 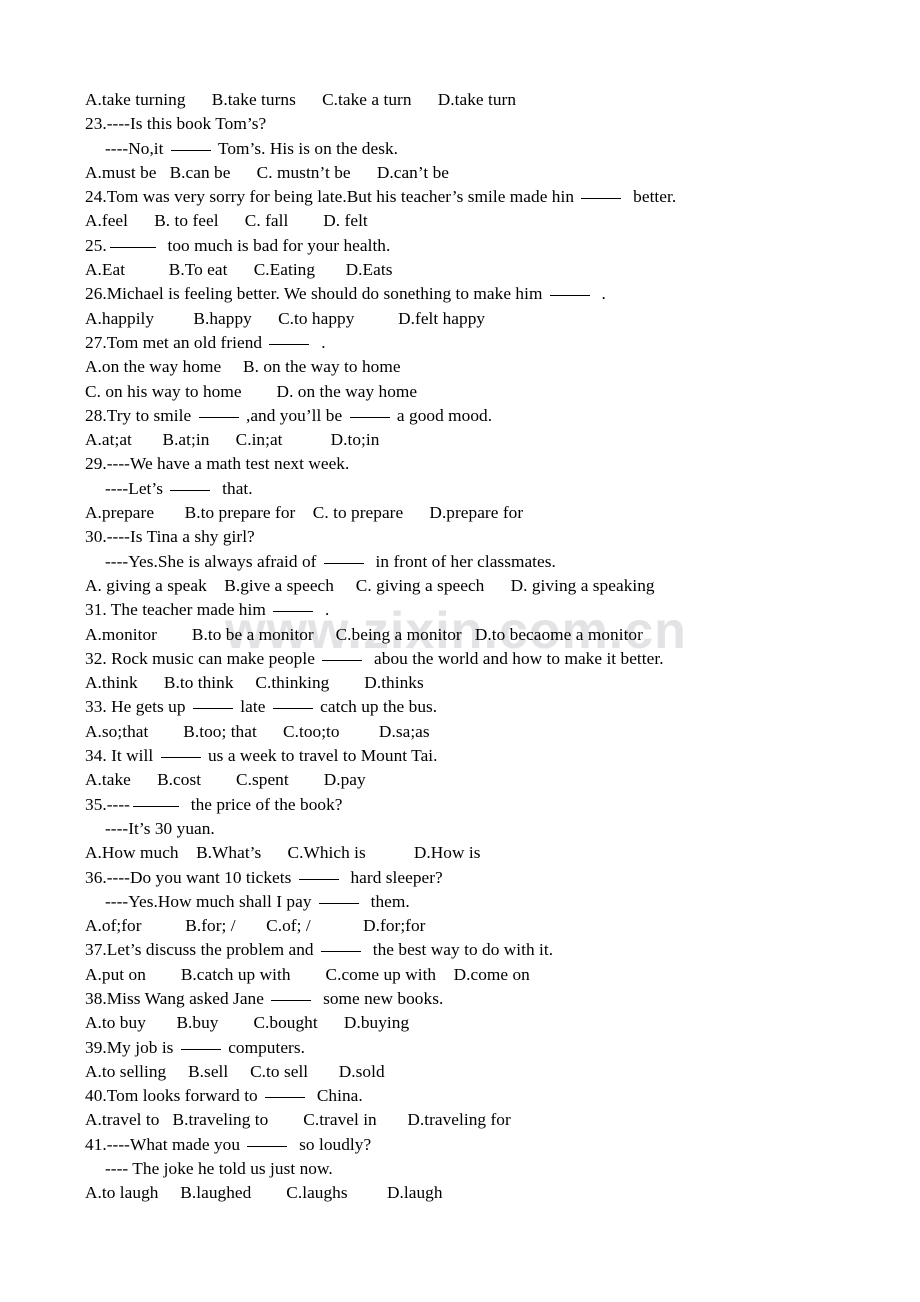 What do you see at coordinates (650, 197) in the screenshot?
I see `line-post: better.` at bounding box center [650, 197].